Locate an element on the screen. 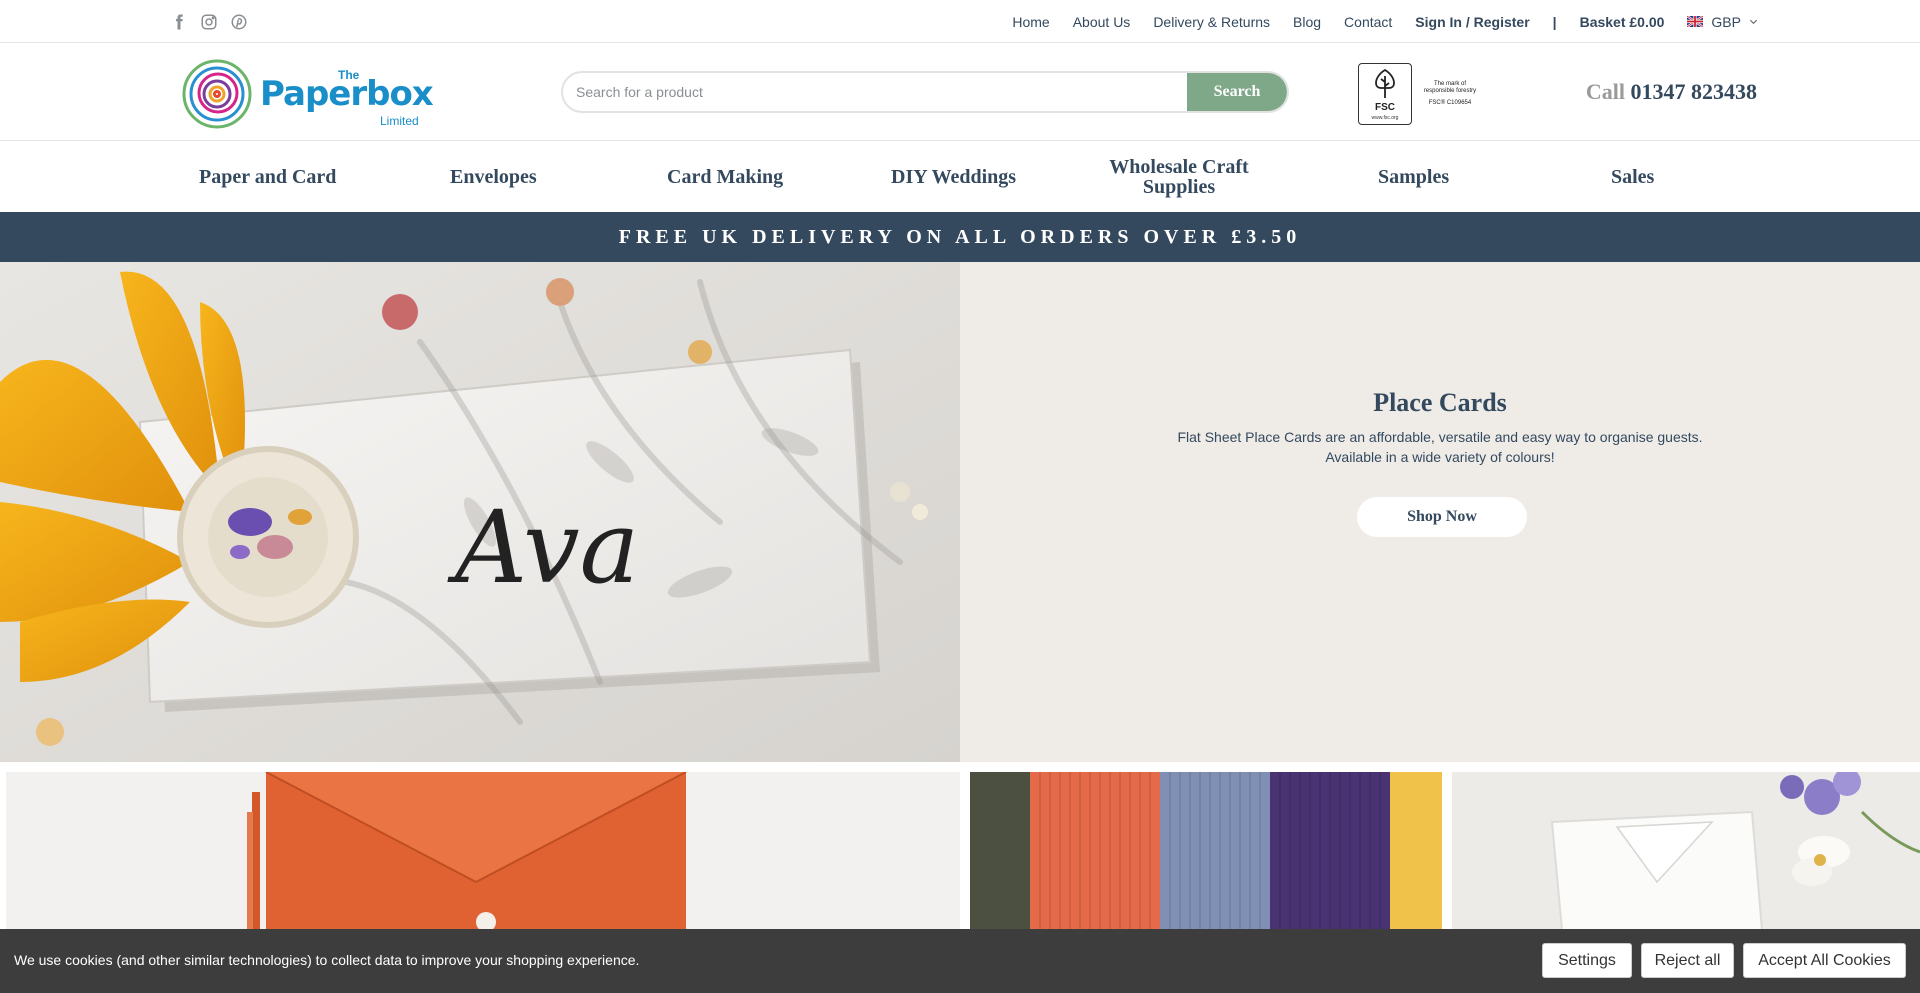  fsc-logo: FSC www.fsc.org is located at coordinates (1385, 94).